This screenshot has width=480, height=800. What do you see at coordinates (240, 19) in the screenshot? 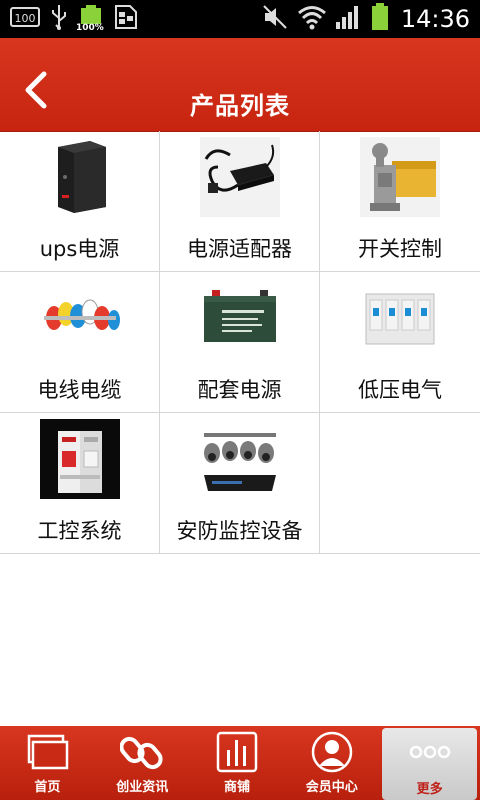
I see `status-bar: 100 100% 14:36` at bounding box center [240, 19].